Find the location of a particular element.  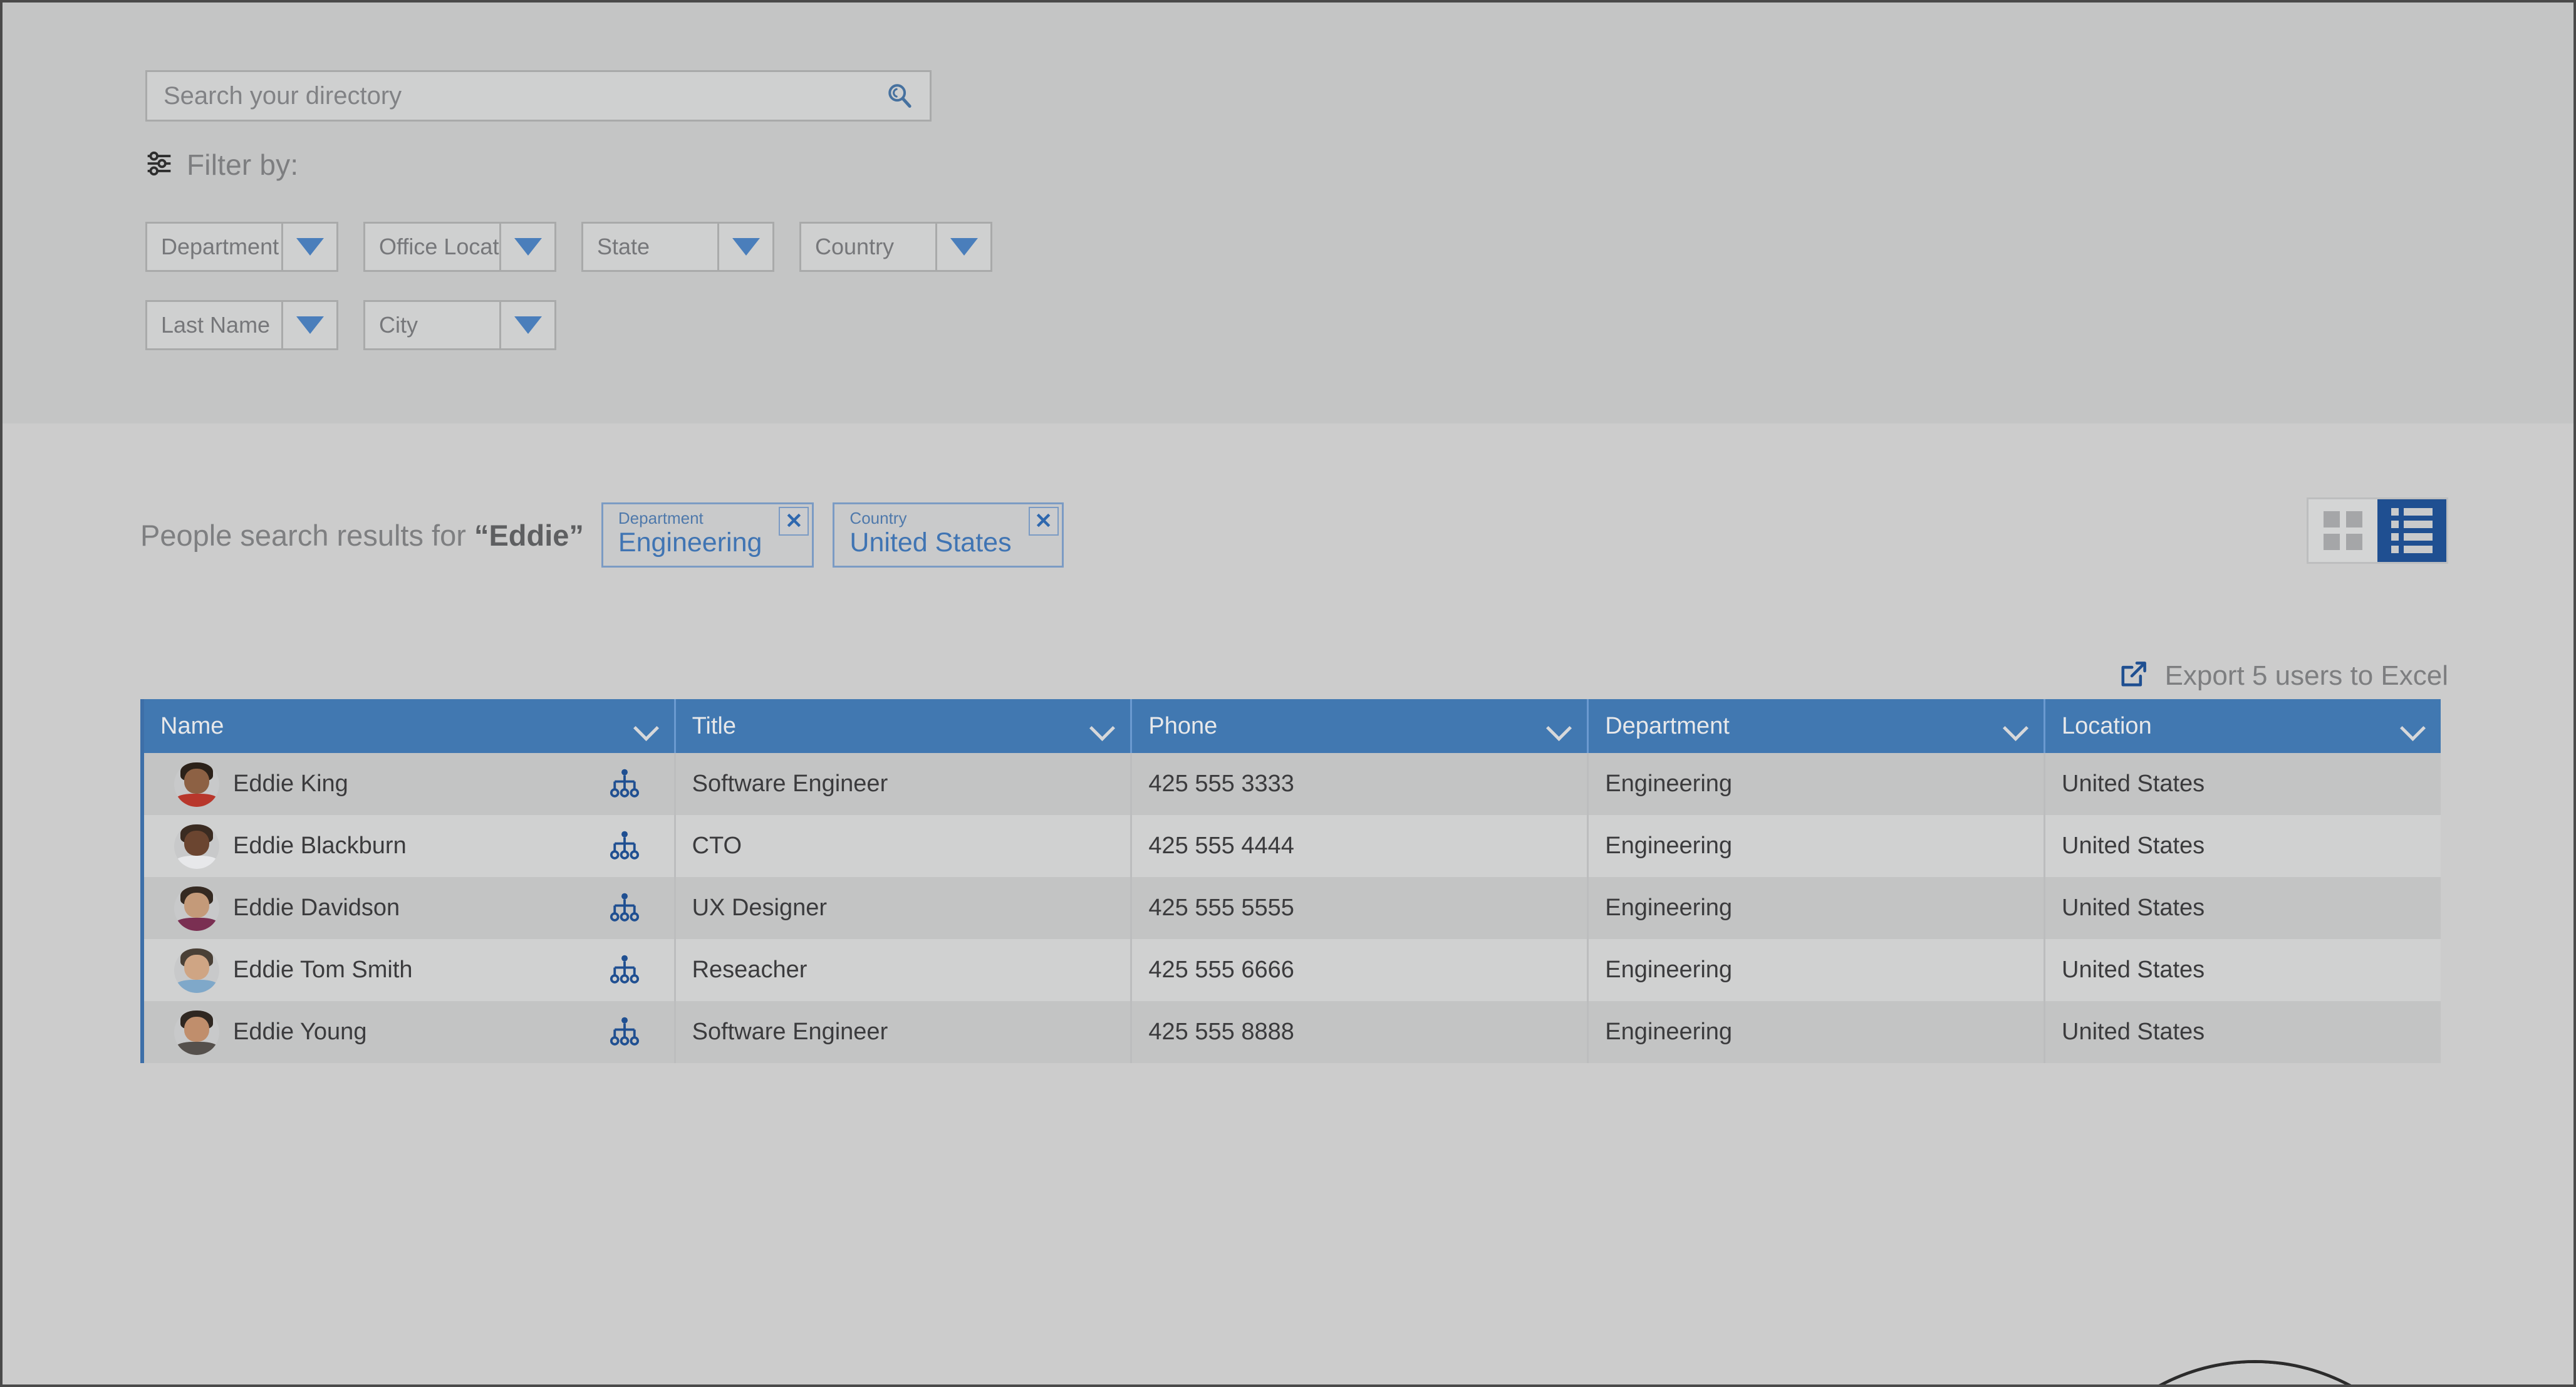

grid-view-icon is located at coordinates (2343, 530).